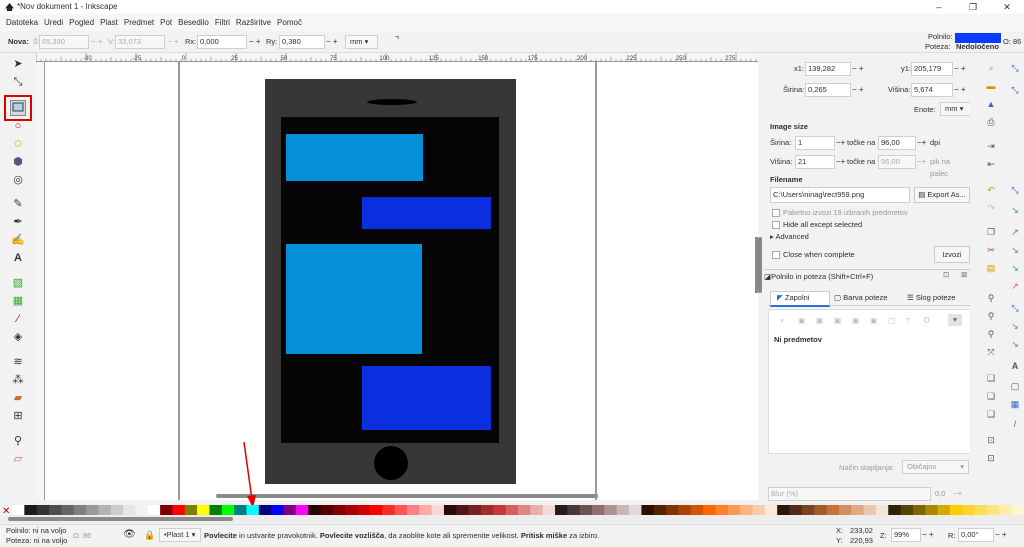 Image resolution: width=1024 pixels, height=547 pixels. I want to click on menu-datoteka: Datoteka, so click(20, 22).